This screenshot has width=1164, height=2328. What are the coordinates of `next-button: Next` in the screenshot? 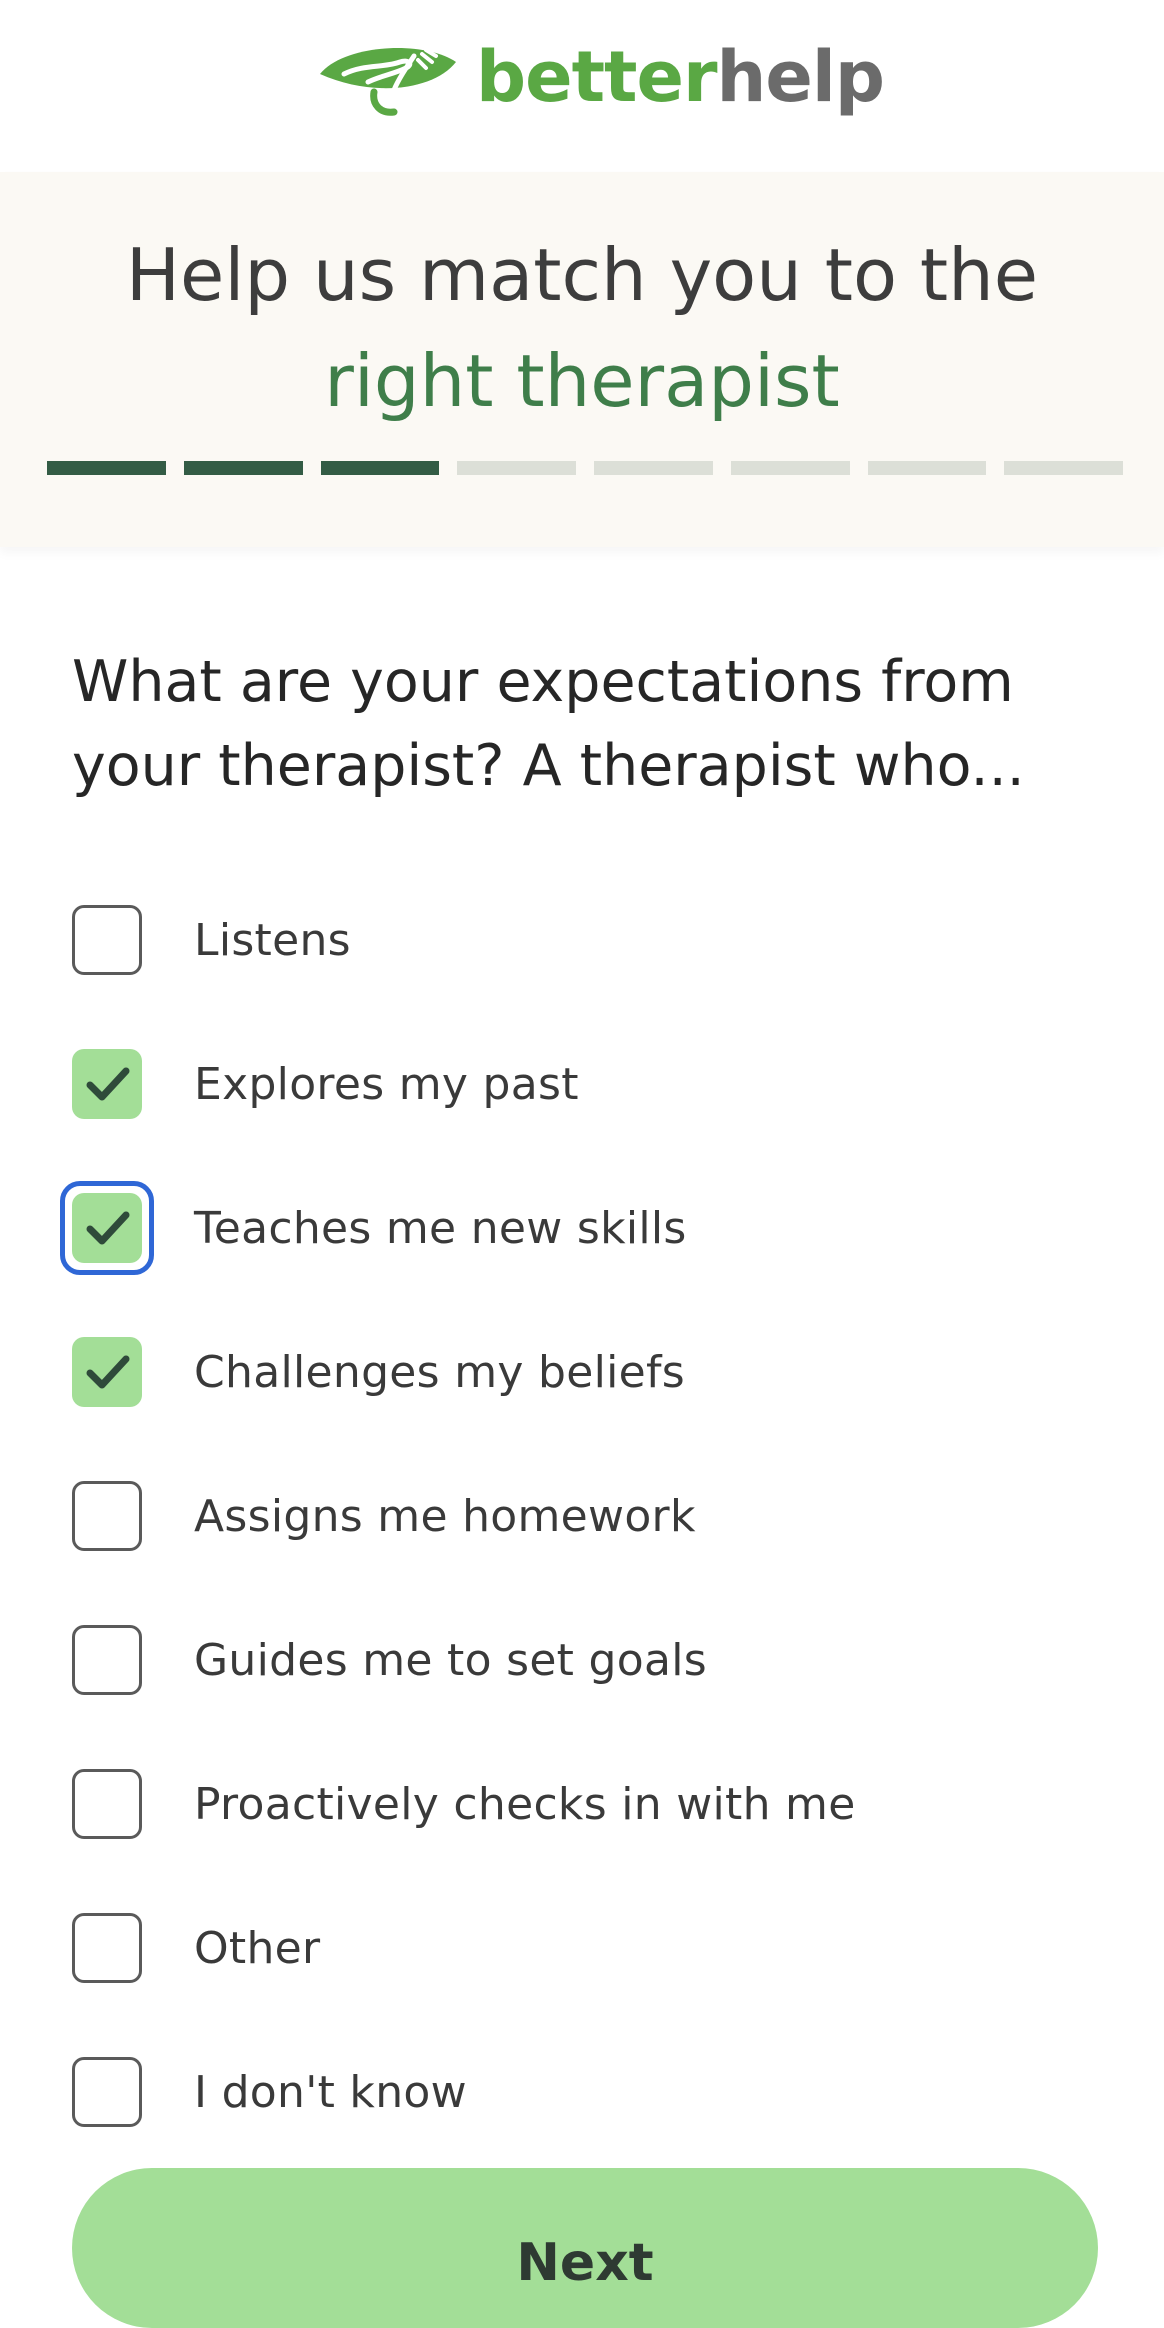 It's located at (585, 2248).